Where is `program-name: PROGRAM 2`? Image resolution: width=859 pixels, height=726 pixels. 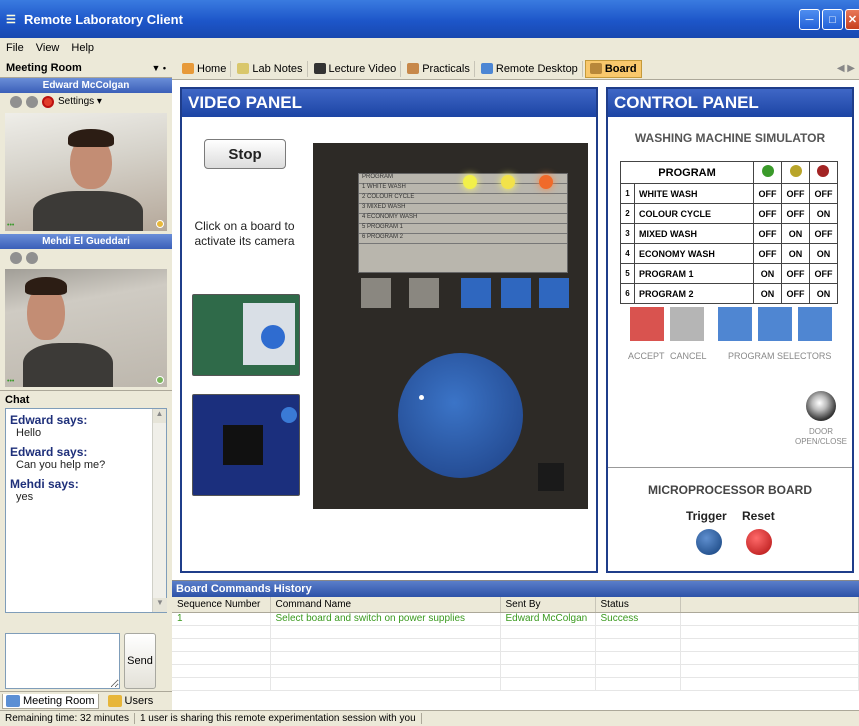
program-name: PROGRAM 2 is located at coordinates (694, 293).